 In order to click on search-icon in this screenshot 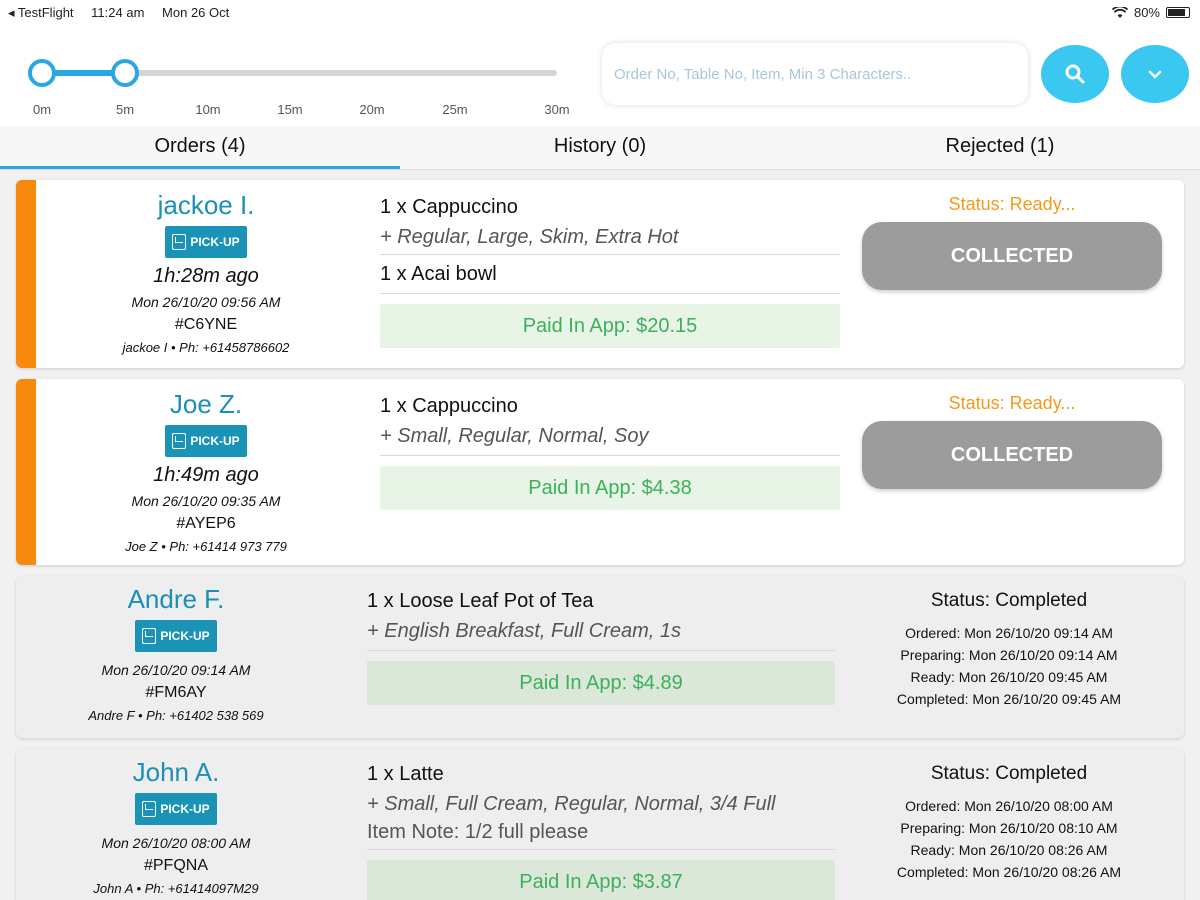, I will do `click(1075, 74)`.